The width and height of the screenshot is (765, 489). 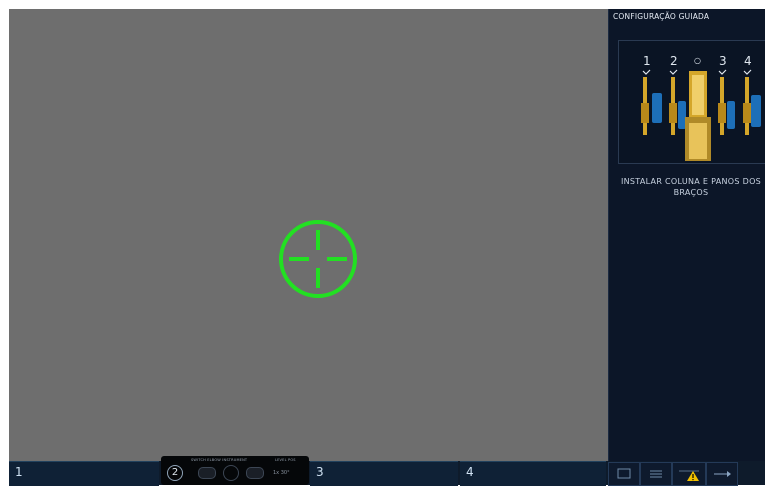 I want to click on arm-4-button: 4, so click(x=533, y=473).